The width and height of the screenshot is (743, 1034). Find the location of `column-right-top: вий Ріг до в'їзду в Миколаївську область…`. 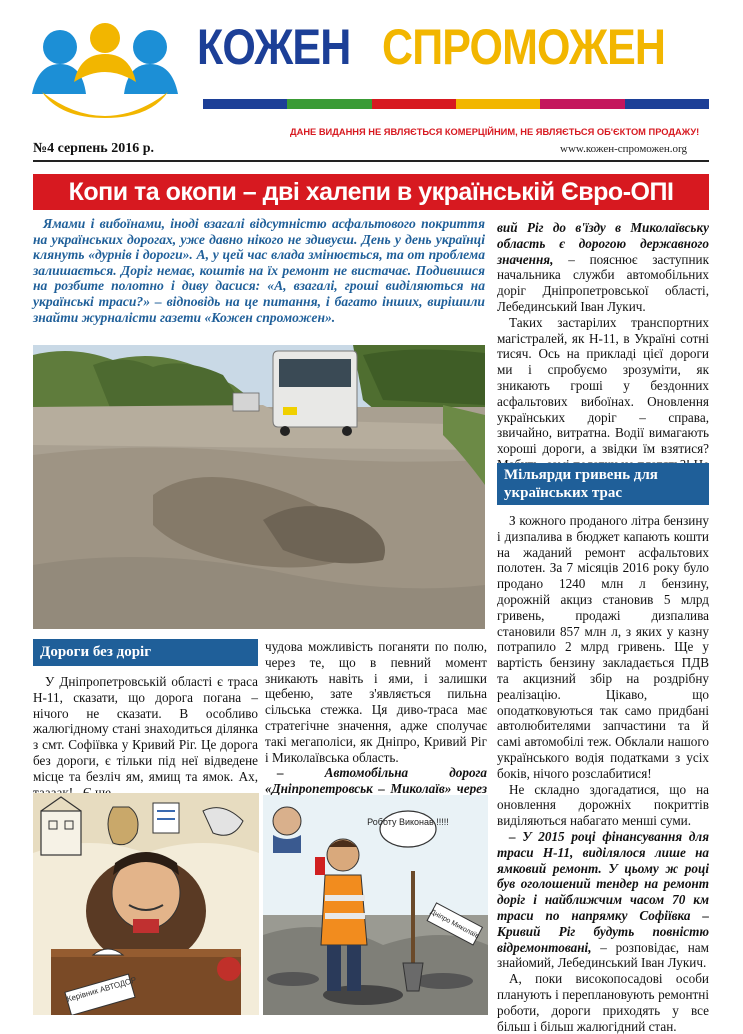

column-right-top: вий Ріг до в'їзду в Миколаївську область… is located at coordinates (603, 354).